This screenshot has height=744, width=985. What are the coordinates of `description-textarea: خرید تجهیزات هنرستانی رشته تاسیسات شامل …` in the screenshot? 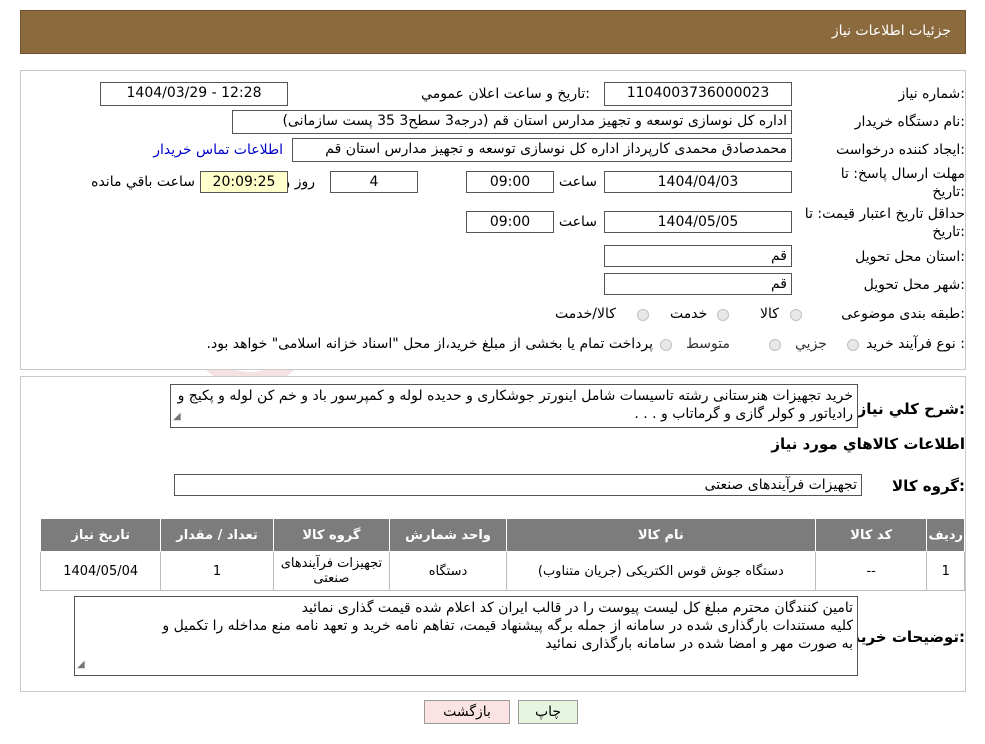 It's located at (514, 406).